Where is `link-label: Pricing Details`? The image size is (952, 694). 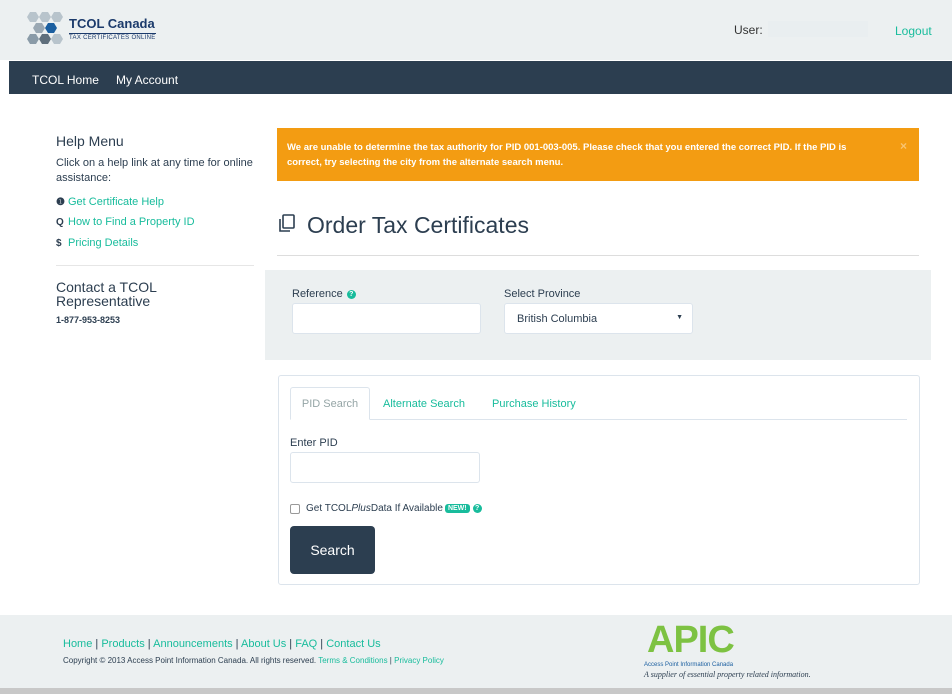 link-label: Pricing Details is located at coordinates (103, 243).